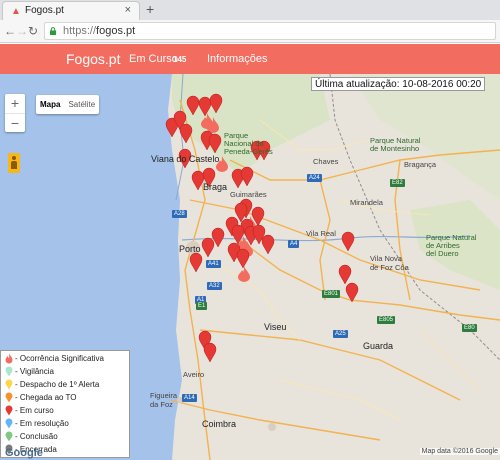 The image size is (500, 460). I want to click on legend-item: - Em resolução, so click(36, 423).